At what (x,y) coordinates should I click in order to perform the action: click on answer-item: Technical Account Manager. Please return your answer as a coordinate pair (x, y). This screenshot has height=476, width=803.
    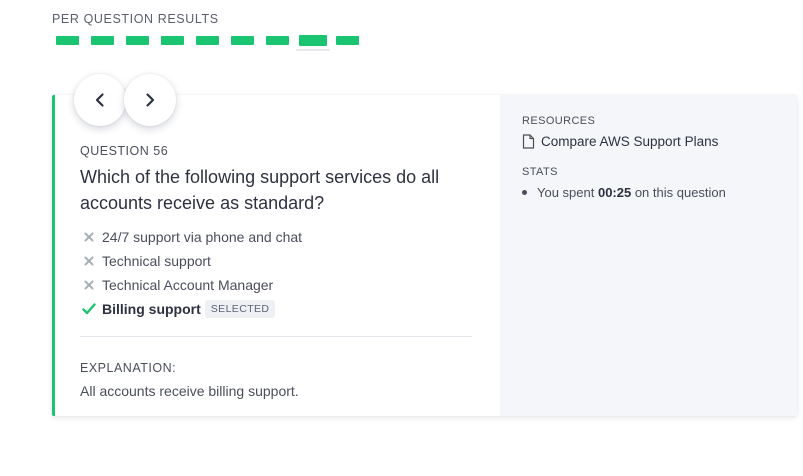
    Looking at the image, I should click on (192, 285).